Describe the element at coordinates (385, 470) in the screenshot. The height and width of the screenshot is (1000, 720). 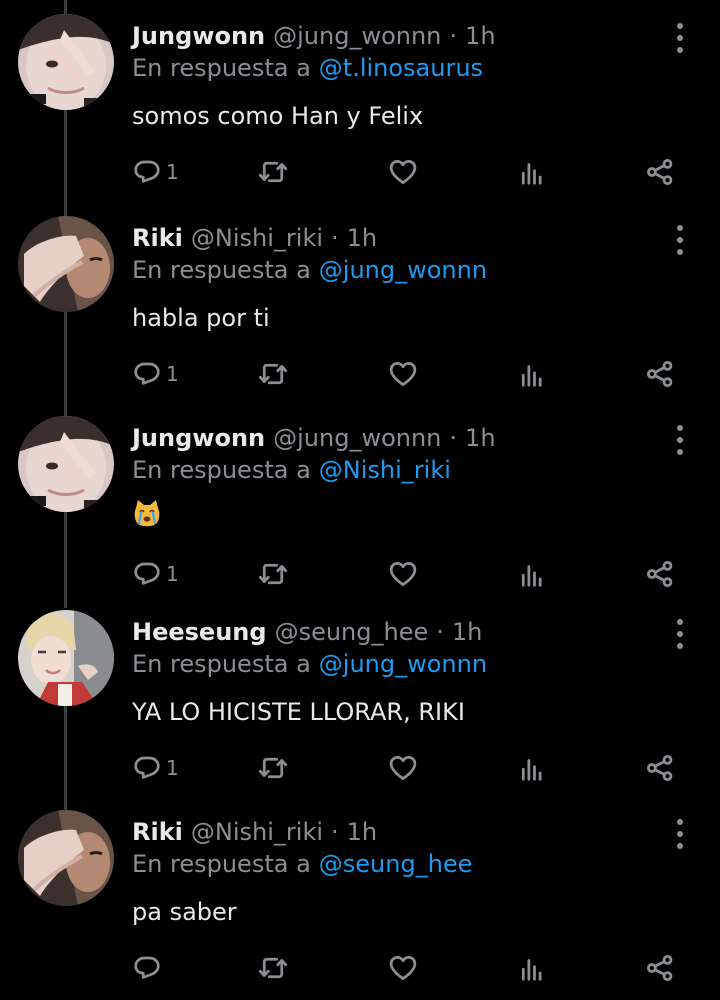
I see `reply-mention-link: @Nishi_riki` at that location.